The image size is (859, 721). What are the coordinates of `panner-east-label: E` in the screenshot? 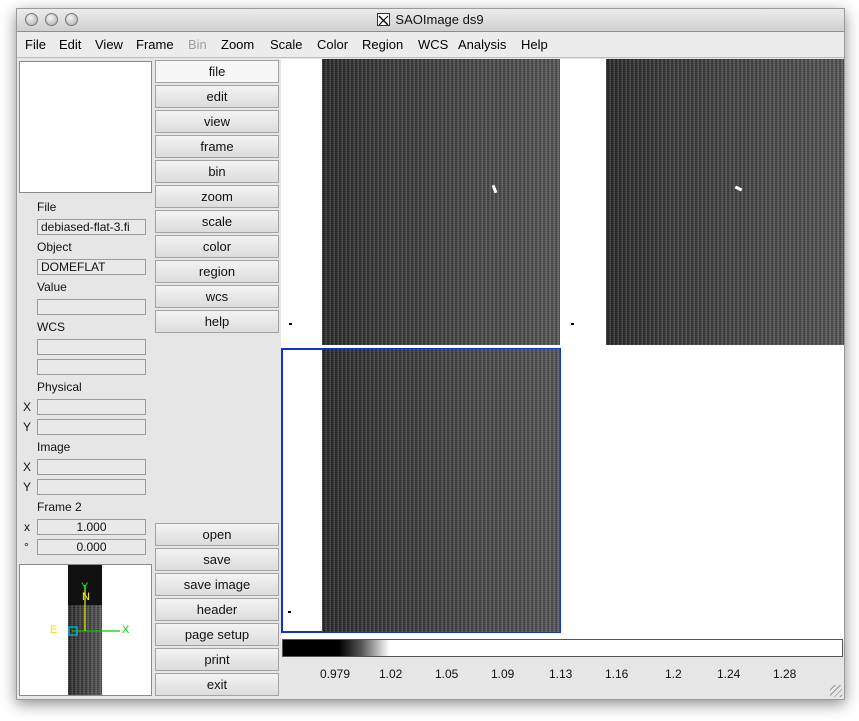 It's located at (54, 630).